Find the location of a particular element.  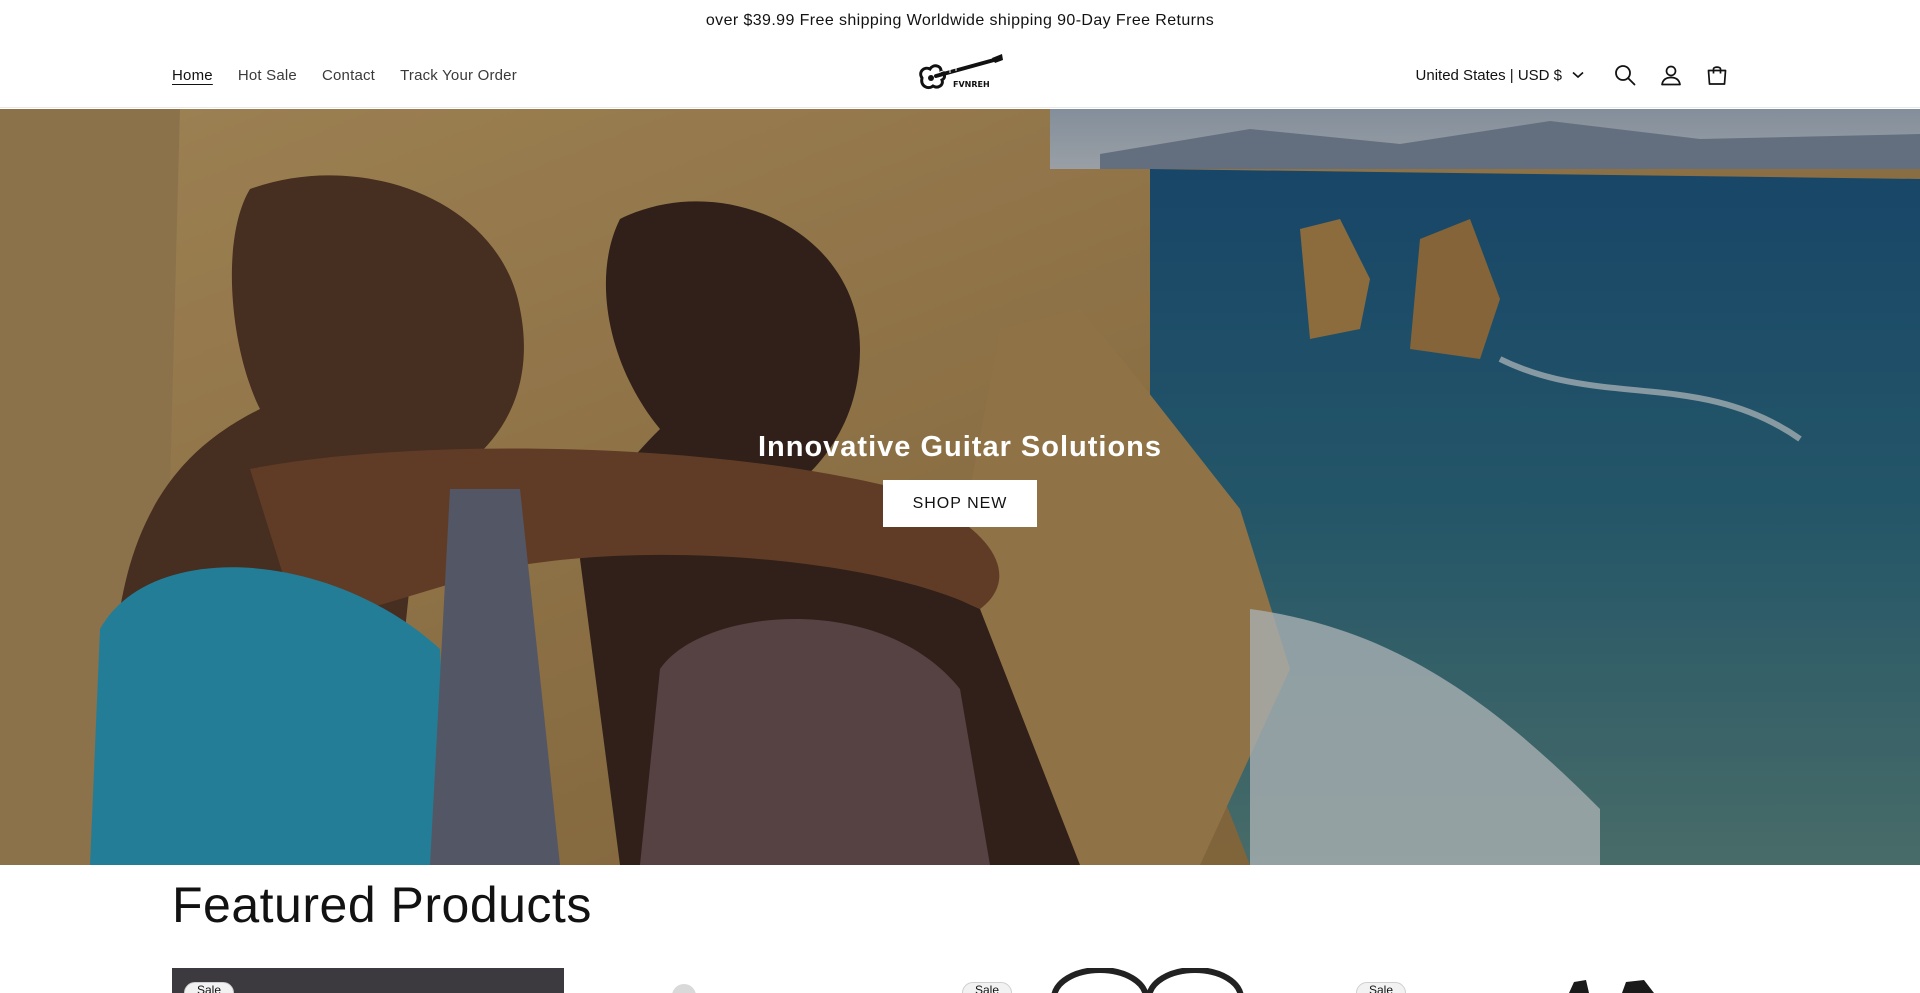

hero-content: Innovative Guitar Solutions SHOP NEW is located at coordinates (960, 479).